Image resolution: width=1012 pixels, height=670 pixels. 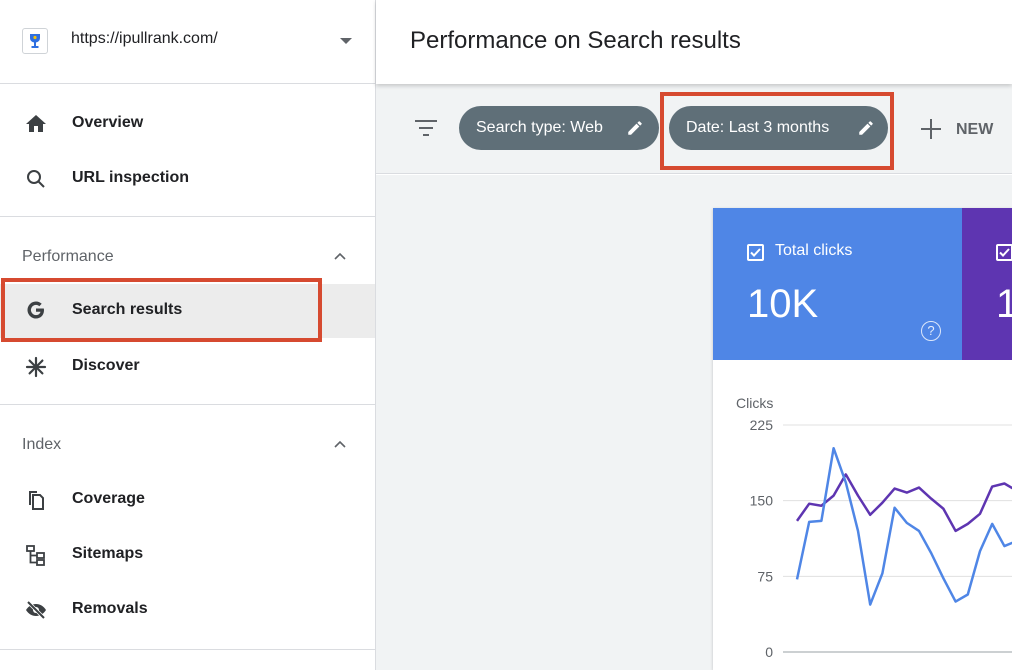 I want to click on sidebar-item-sitemaps: Sitemaps, so click(x=187, y=555).